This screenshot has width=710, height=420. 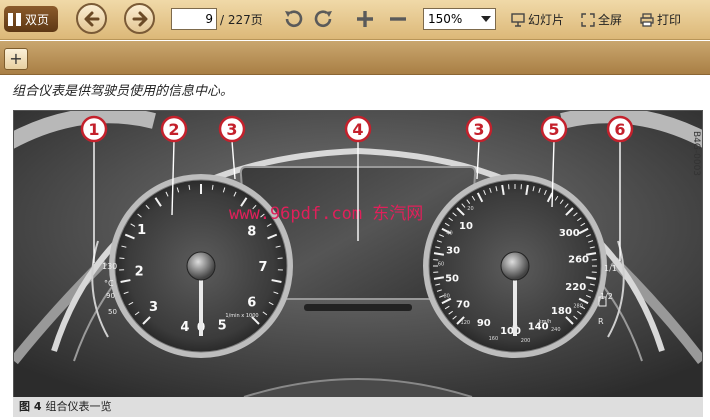 I want to click on callout-number: 1, so click(x=93, y=129).